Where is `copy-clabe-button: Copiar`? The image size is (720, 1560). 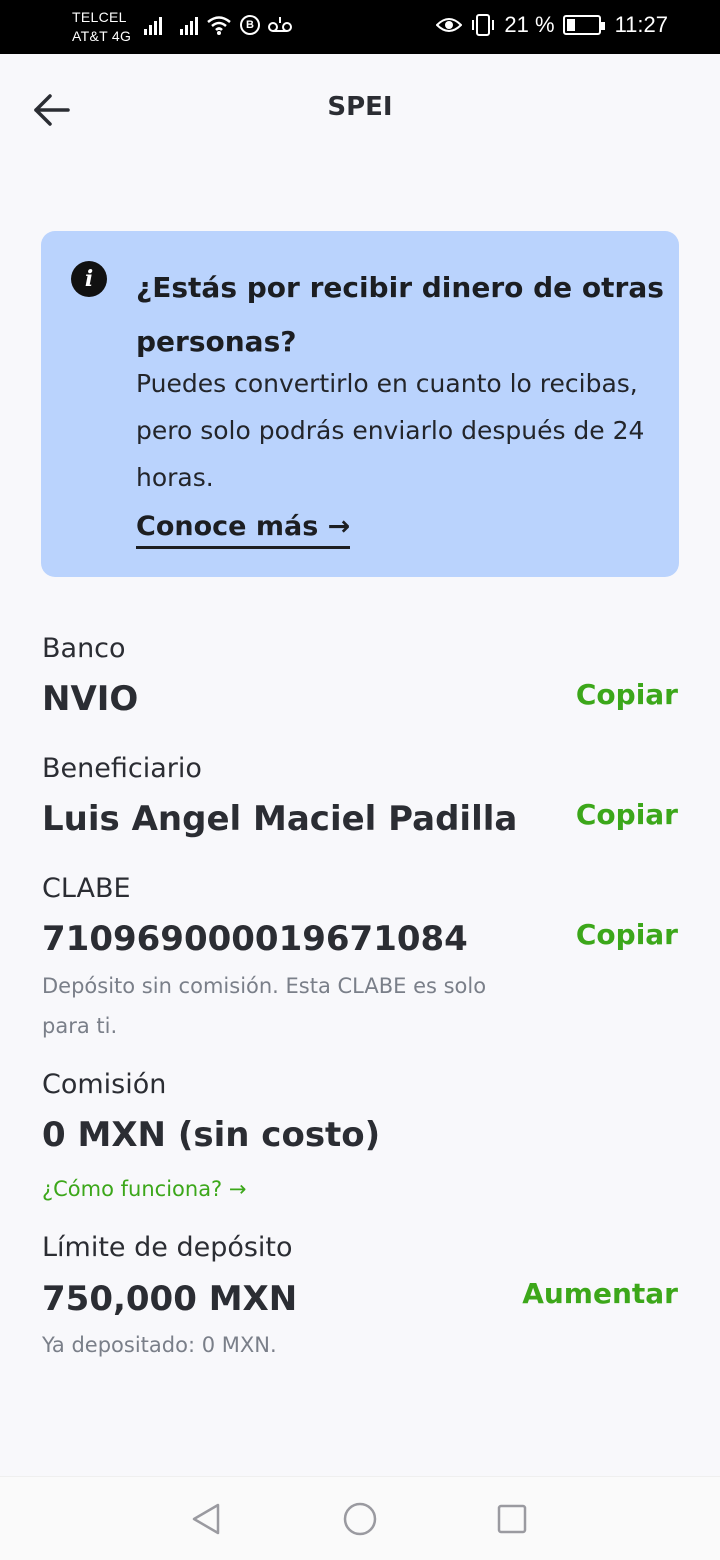 copy-clabe-button: Copiar is located at coordinates (627, 934).